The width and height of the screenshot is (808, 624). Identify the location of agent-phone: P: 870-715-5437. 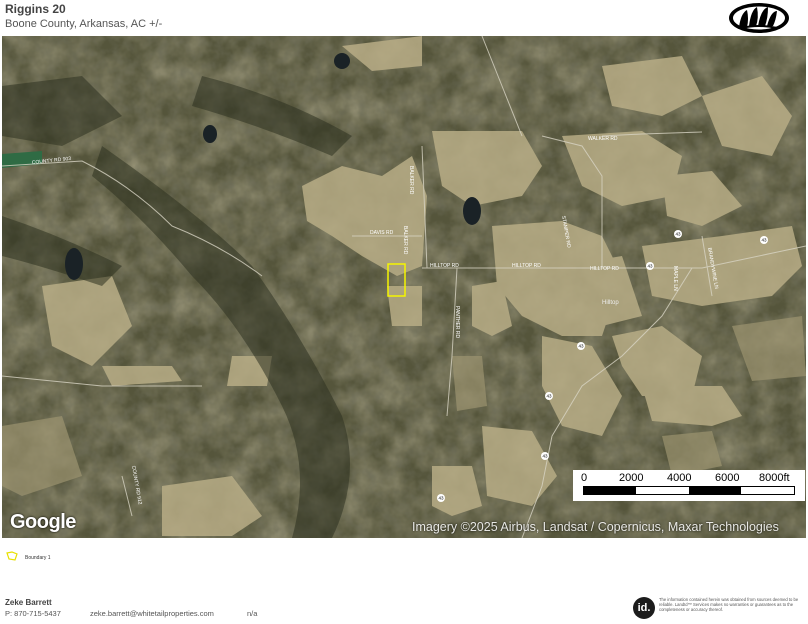
(33, 613).